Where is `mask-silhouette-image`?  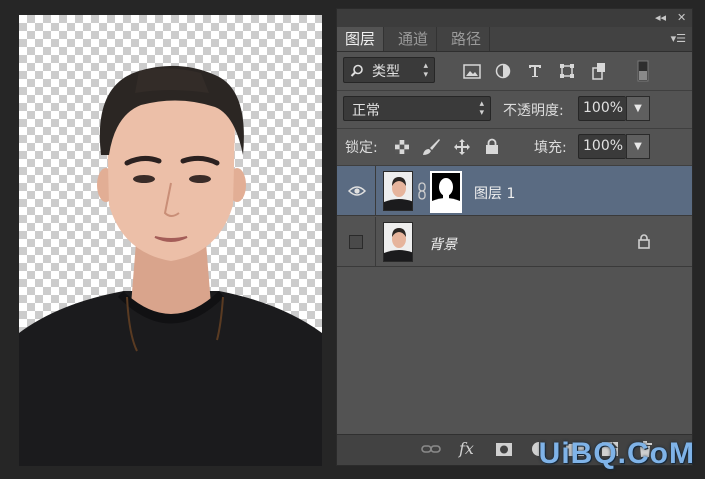 mask-silhouette-image is located at coordinates (446, 192).